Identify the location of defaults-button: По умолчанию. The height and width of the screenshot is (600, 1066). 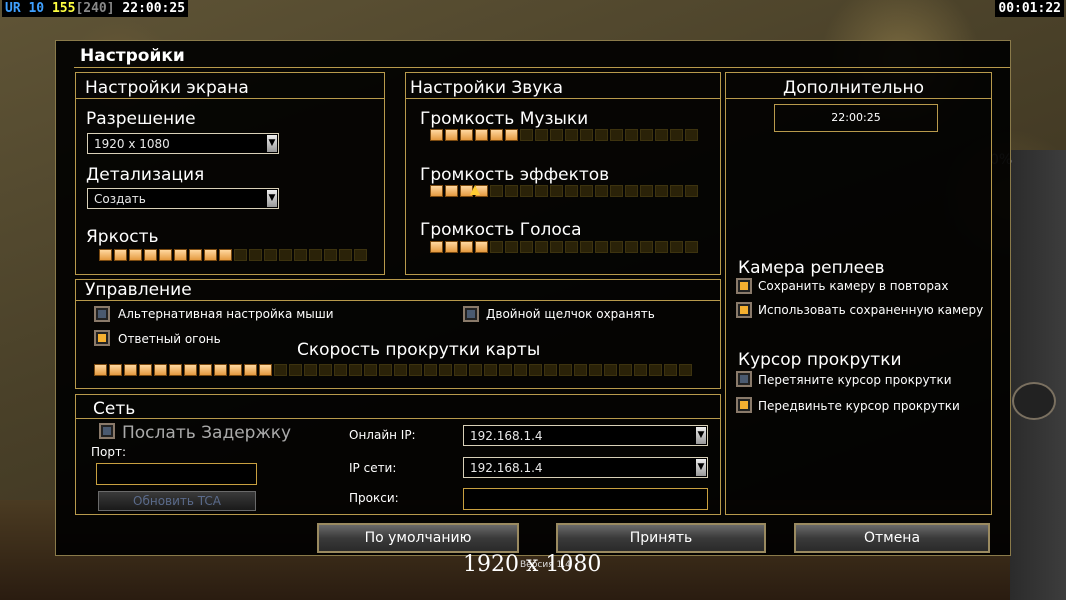
(418, 538).